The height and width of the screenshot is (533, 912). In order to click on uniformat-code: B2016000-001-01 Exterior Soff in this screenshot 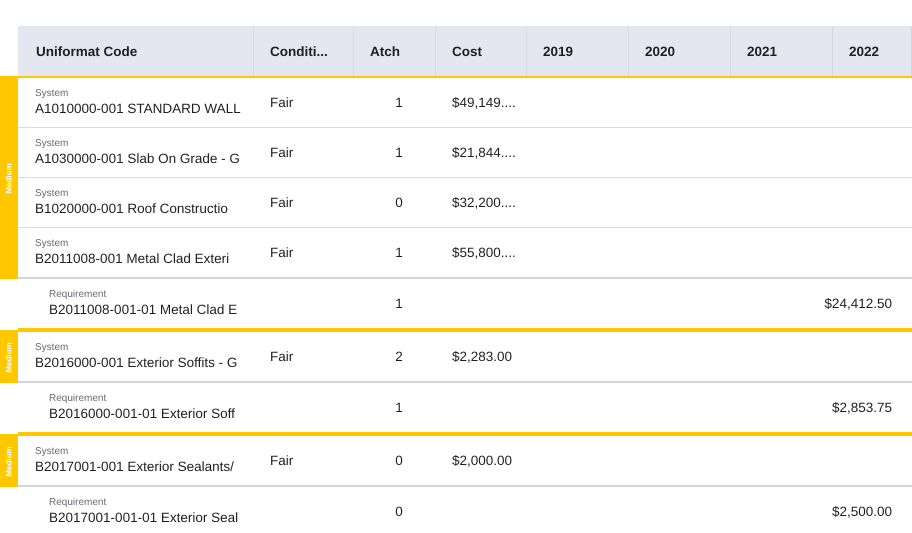, I will do `click(142, 413)`.